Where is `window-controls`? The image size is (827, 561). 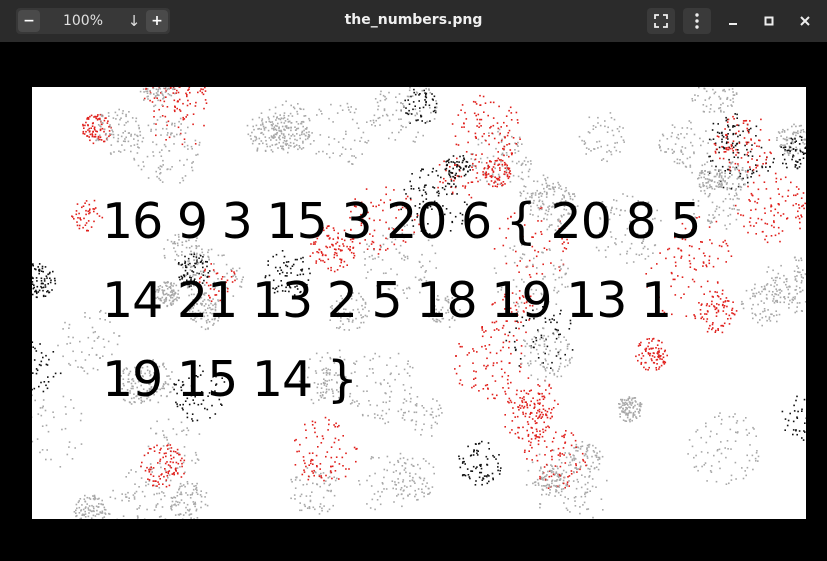 window-controls is located at coordinates (729, 21).